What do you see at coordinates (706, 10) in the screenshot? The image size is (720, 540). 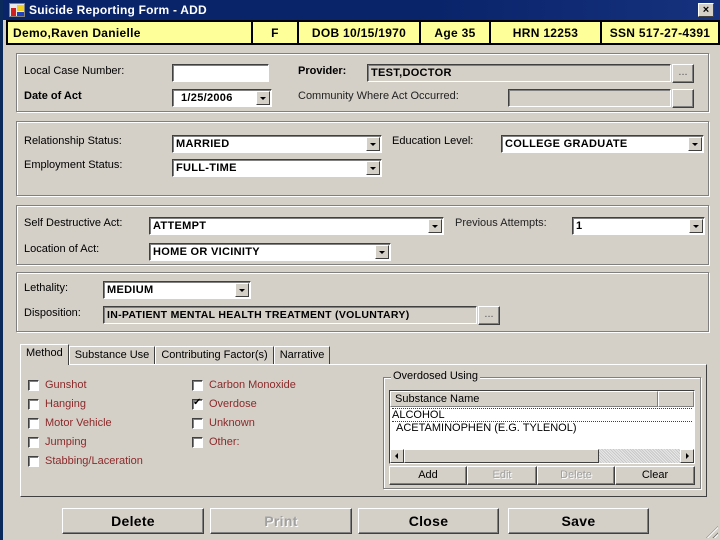 I see `close-window-button: ×` at bounding box center [706, 10].